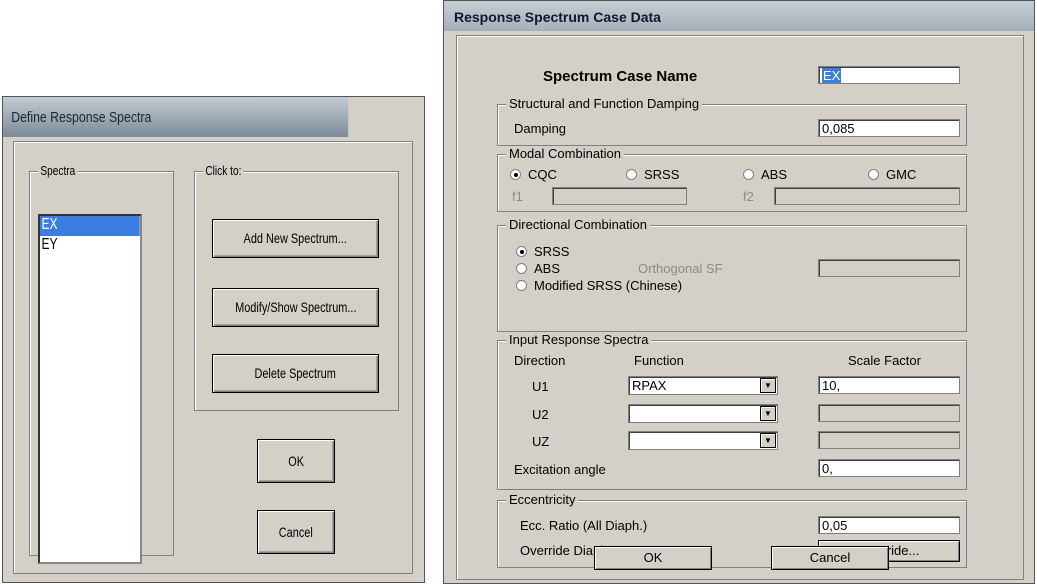 Image resolution: width=1037 pixels, height=584 pixels. I want to click on gmc-label: GMC, so click(901, 174).